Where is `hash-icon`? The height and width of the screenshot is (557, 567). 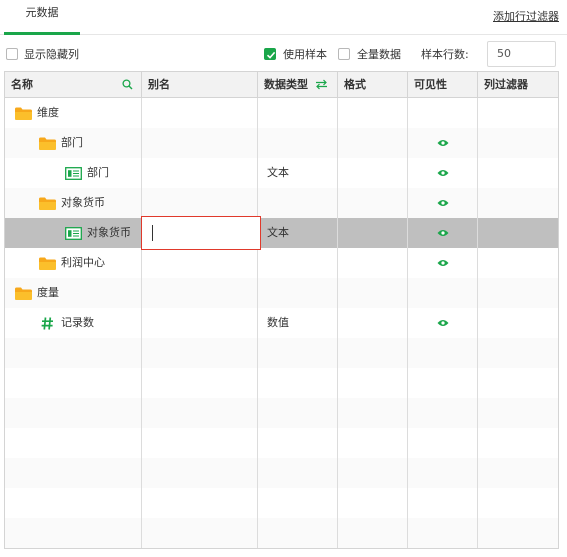
hash-icon is located at coordinates (47, 323).